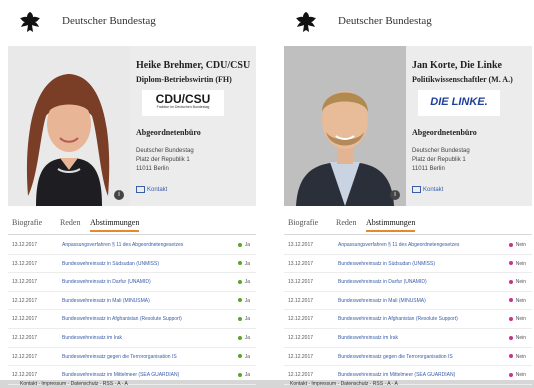 The height and width of the screenshot is (388, 534). Describe the element at coordinates (457, 65) in the screenshot. I see `member-name: Jan Korte, Die Linke` at that location.